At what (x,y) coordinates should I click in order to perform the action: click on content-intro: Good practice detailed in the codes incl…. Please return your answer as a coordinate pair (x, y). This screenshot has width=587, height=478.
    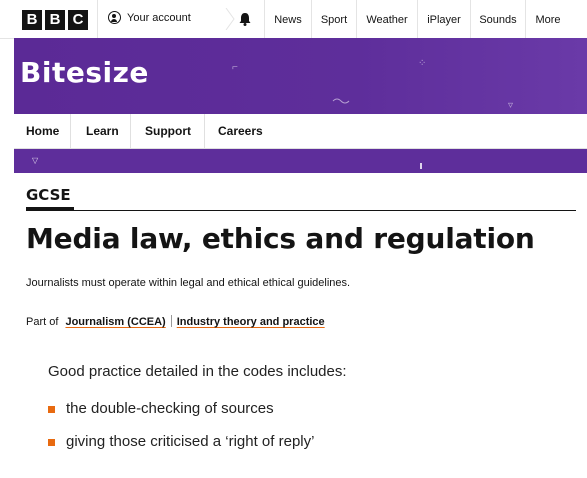
    Looking at the image, I should click on (197, 371).